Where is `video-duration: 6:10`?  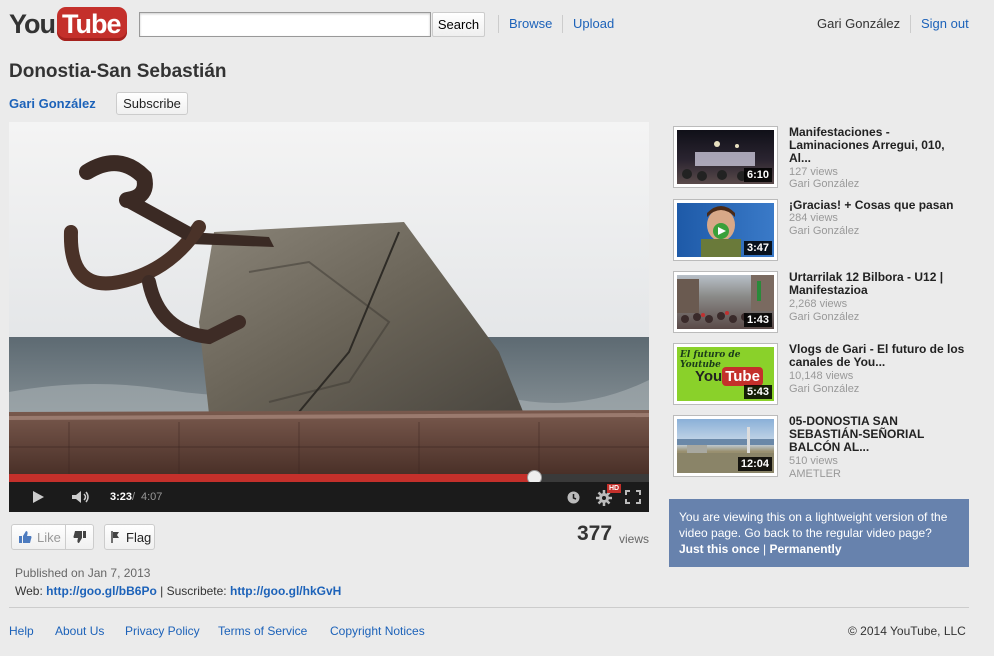
video-duration: 6:10 is located at coordinates (757, 175).